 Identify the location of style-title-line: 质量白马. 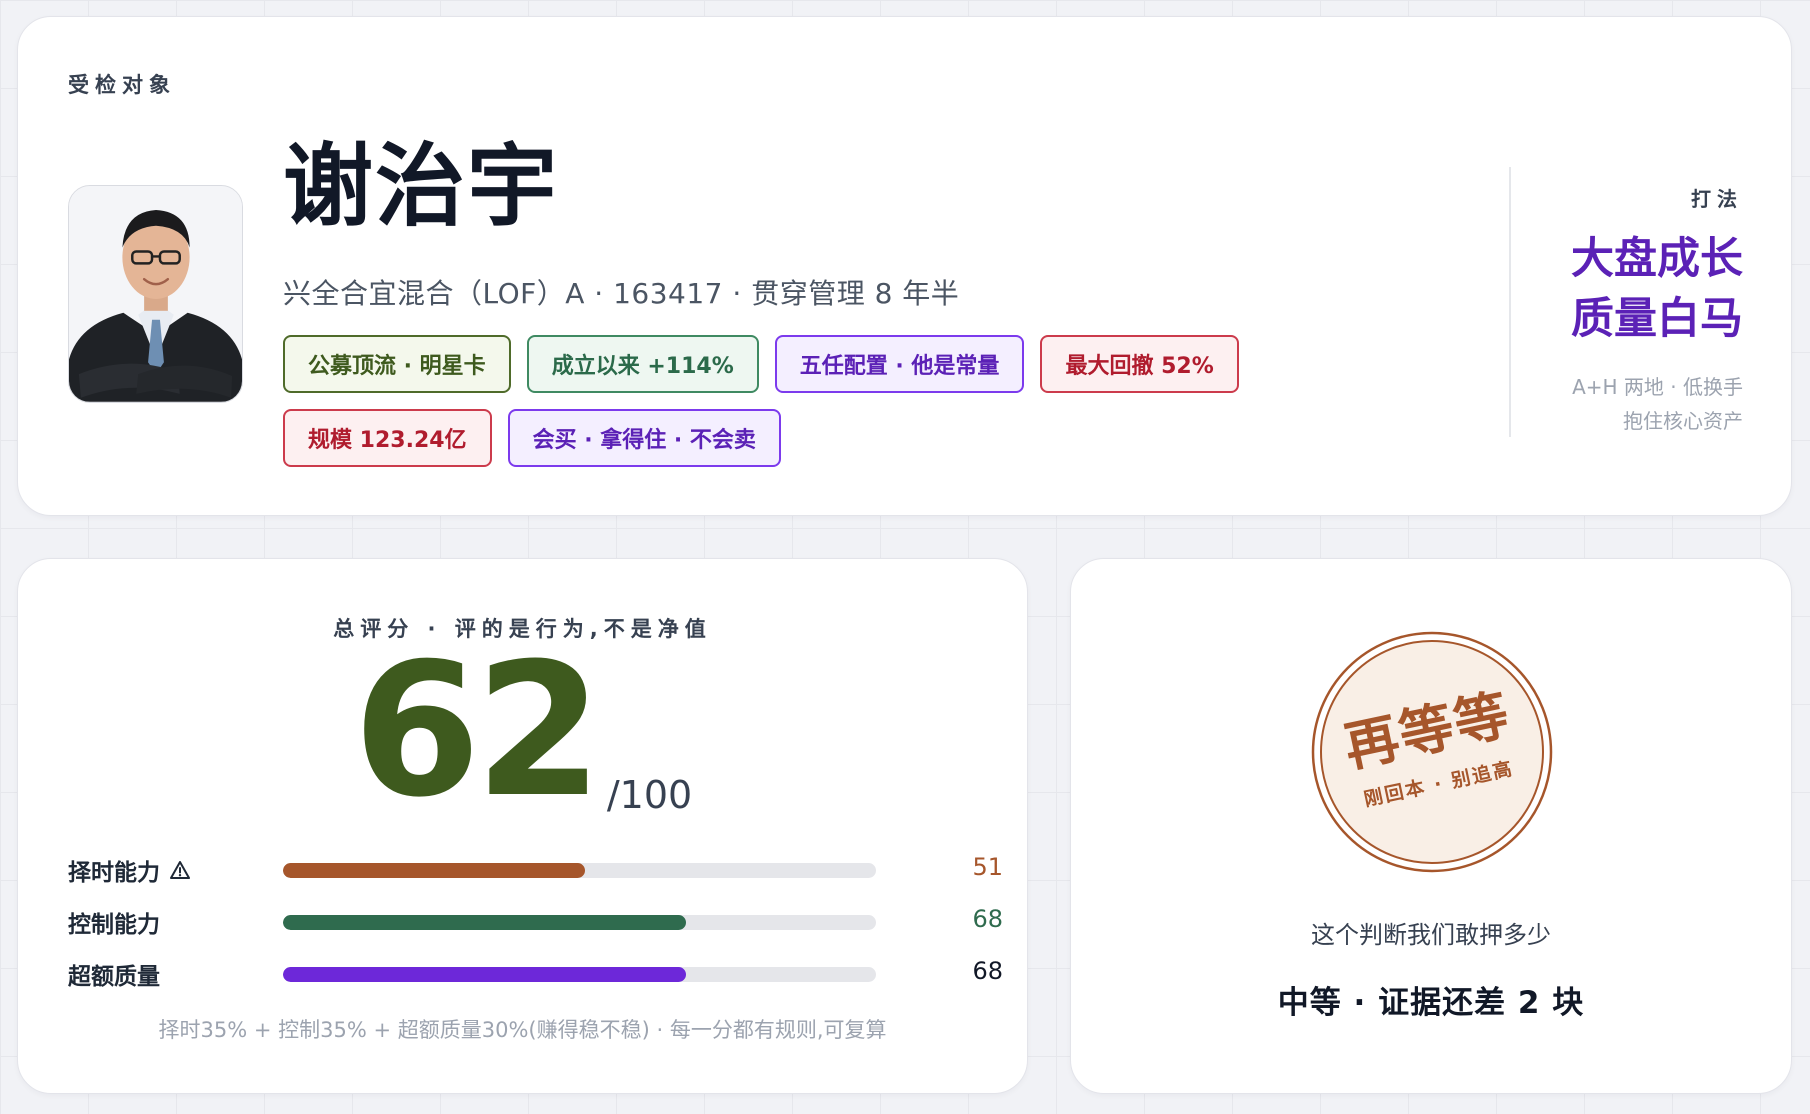
(1657, 319).